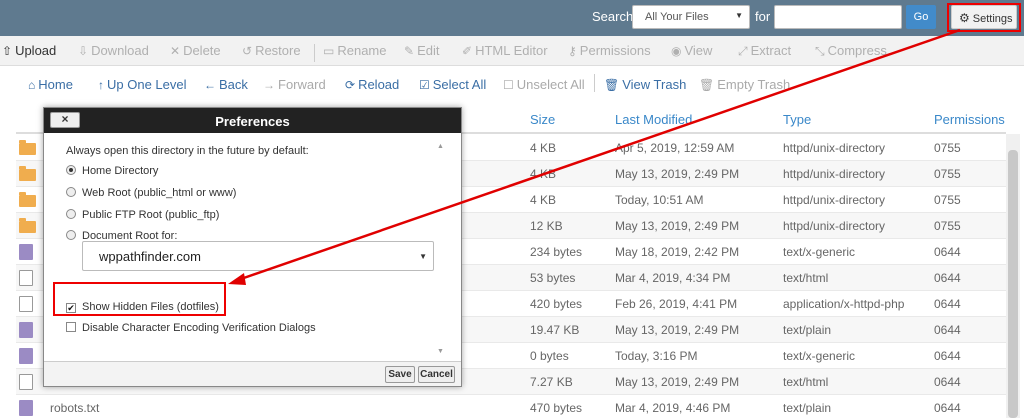 The width and height of the screenshot is (1024, 418). What do you see at coordinates (764, 51) in the screenshot?
I see `extract-button: ⤢ Extract` at bounding box center [764, 51].